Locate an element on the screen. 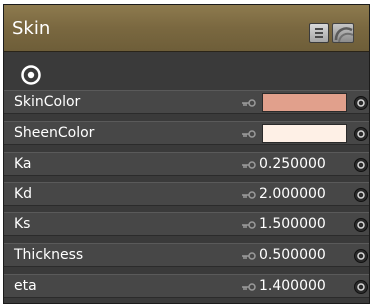 The width and height of the screenshot is (374, 305). property-value-field: 0.500000 is located at coordinates (292, 255).